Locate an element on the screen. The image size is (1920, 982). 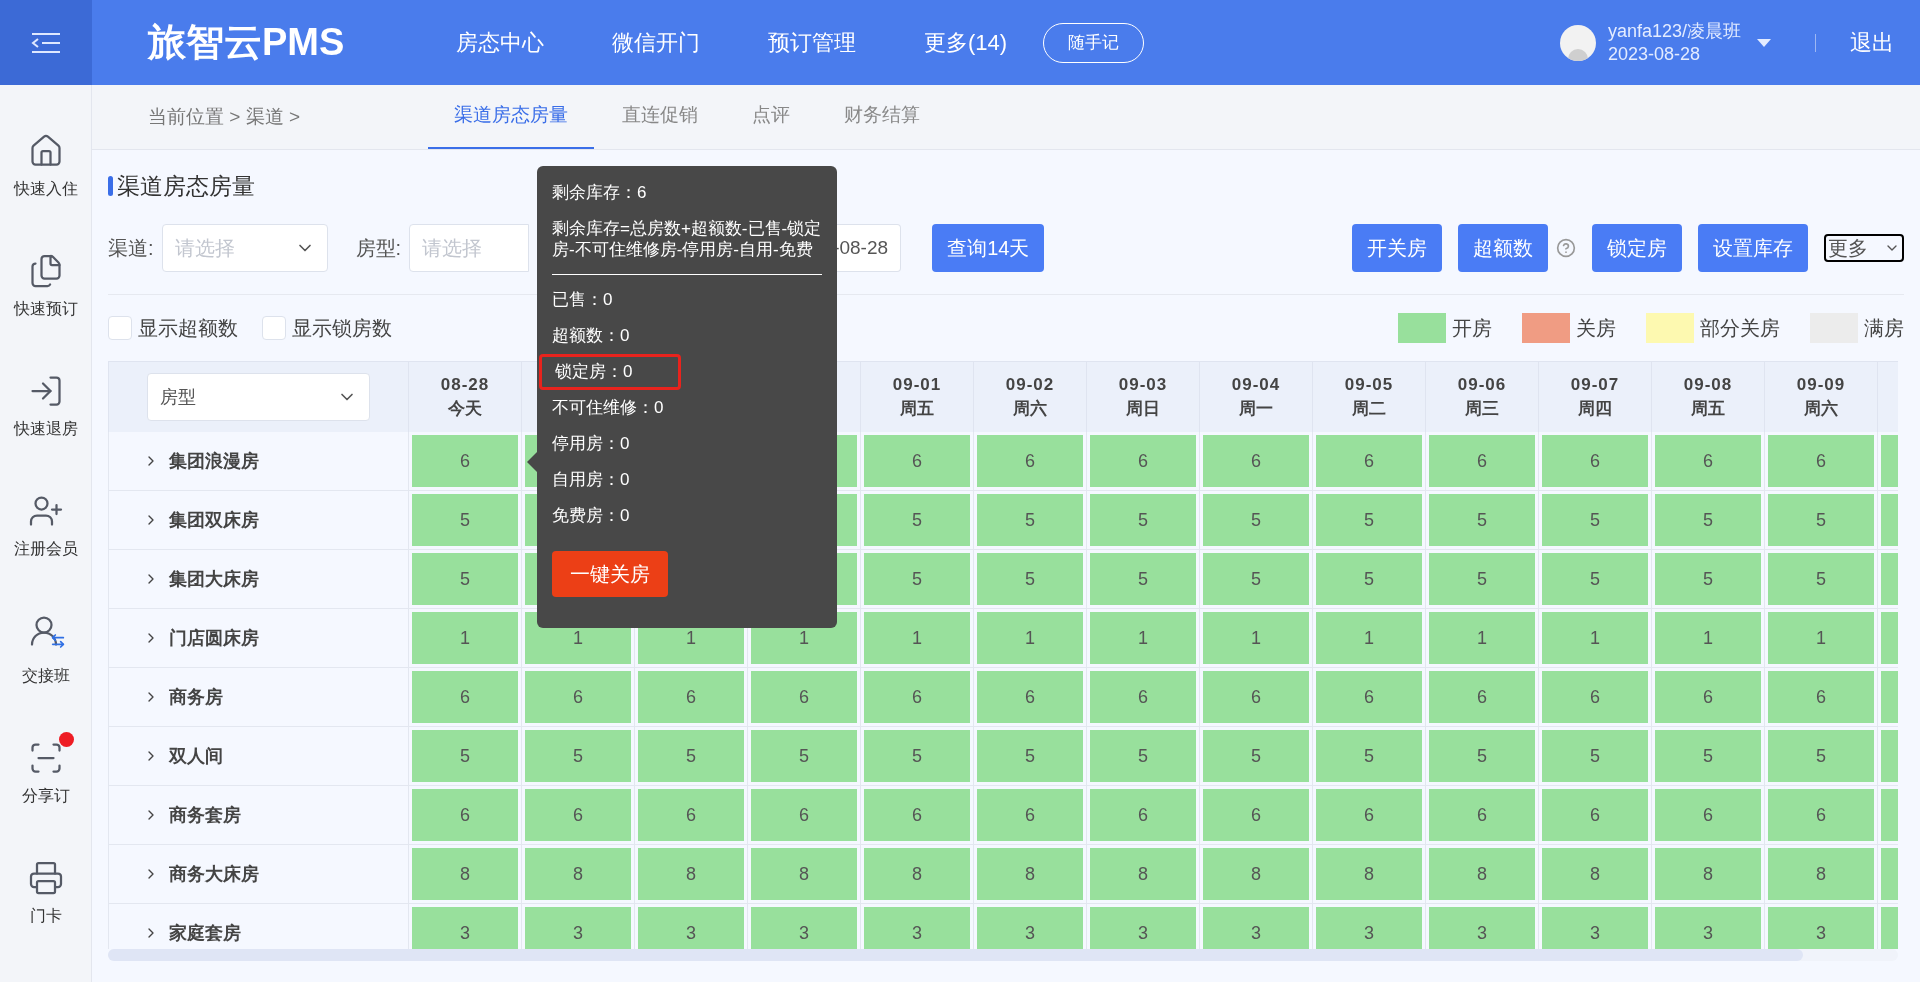
tab: 直连促销 is located at coordinates (660, 116).